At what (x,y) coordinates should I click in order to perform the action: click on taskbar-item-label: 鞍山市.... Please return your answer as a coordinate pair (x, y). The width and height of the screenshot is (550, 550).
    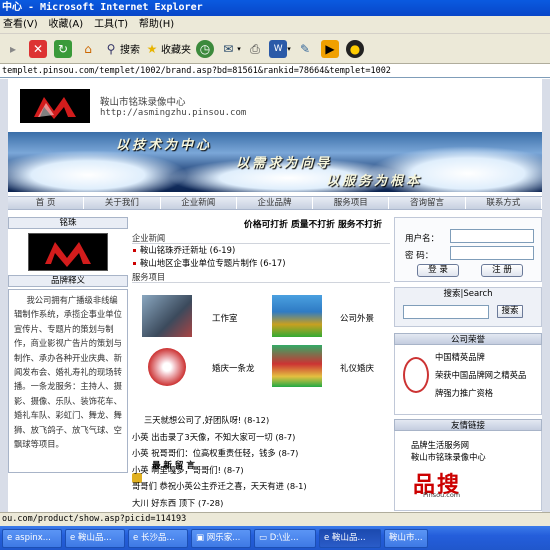
    Looking at the image, I should click on (406, 537).